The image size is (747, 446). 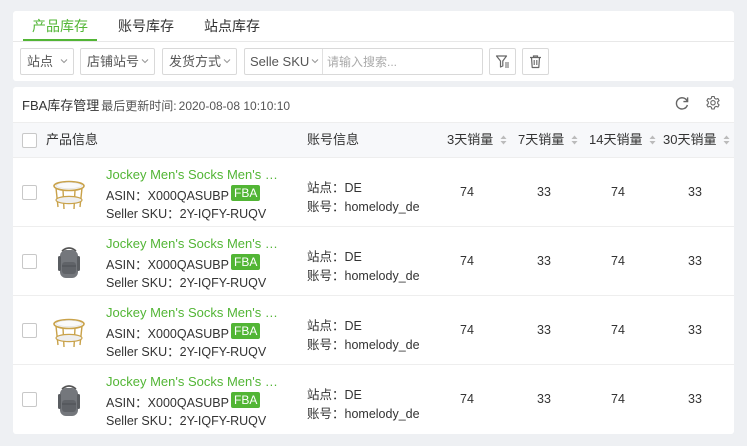 I want to click on store-select: 店铺站号, so click(x=117, y=61).